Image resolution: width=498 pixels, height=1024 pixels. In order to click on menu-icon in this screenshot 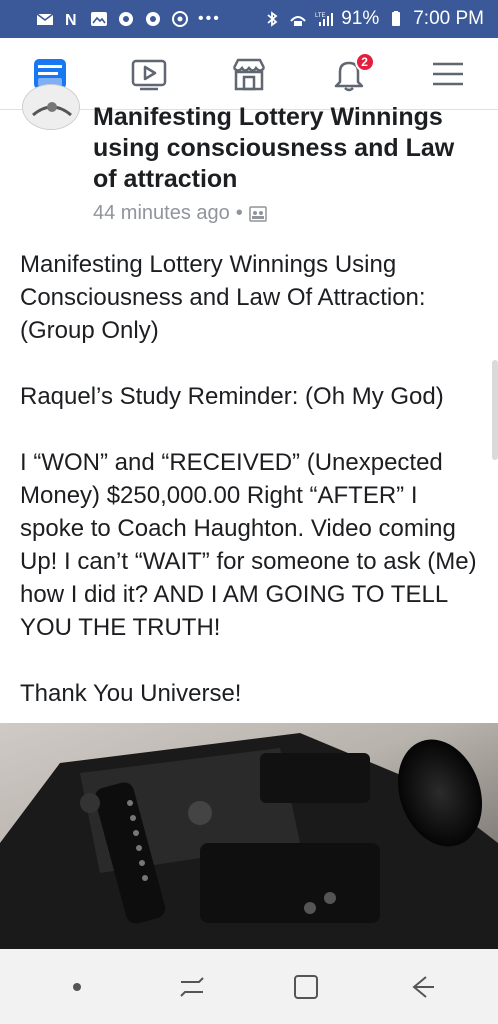, I will do `click(448, 73)`.